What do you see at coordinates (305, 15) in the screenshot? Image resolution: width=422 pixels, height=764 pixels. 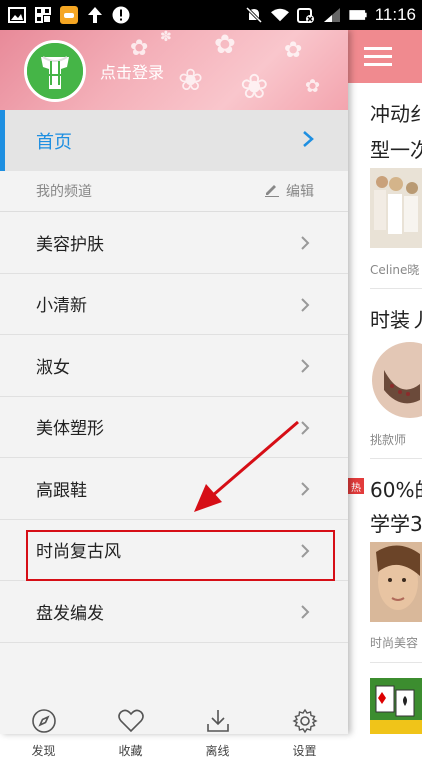 I see `sim-icon` at bounding box center [305, 15].